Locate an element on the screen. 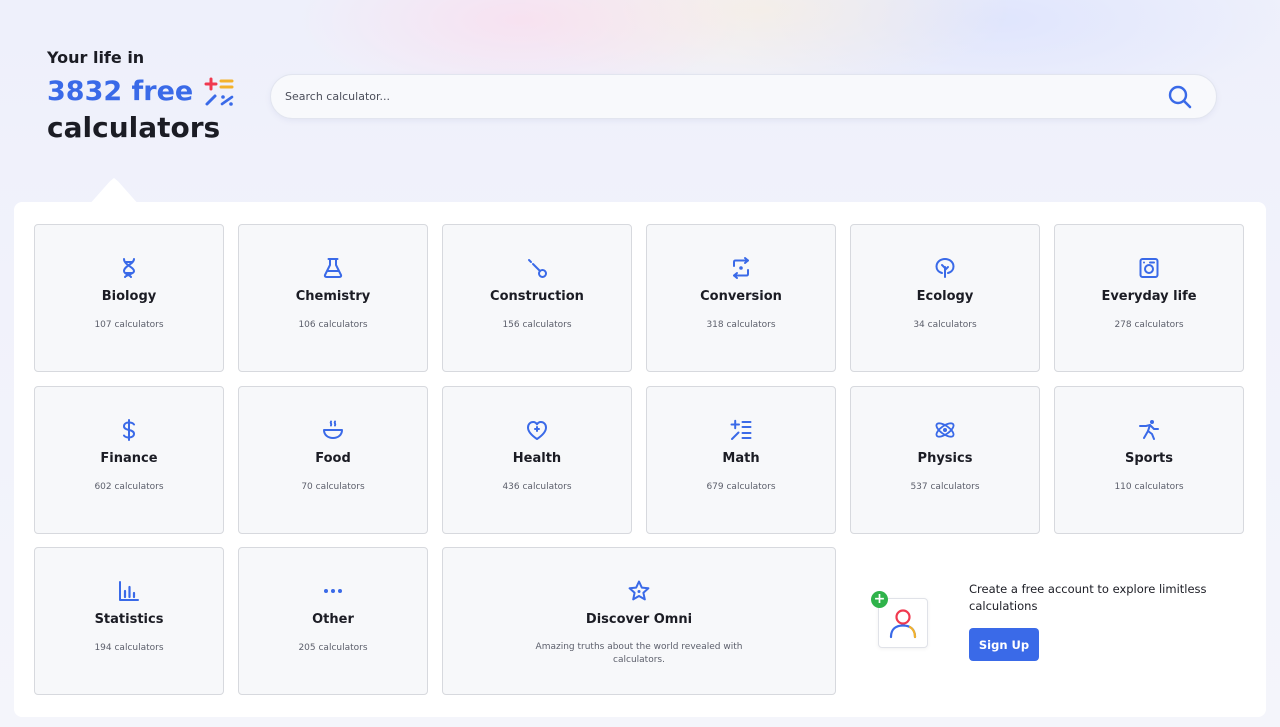  category-name: Everyday life is located at coordinates (1149, 296).